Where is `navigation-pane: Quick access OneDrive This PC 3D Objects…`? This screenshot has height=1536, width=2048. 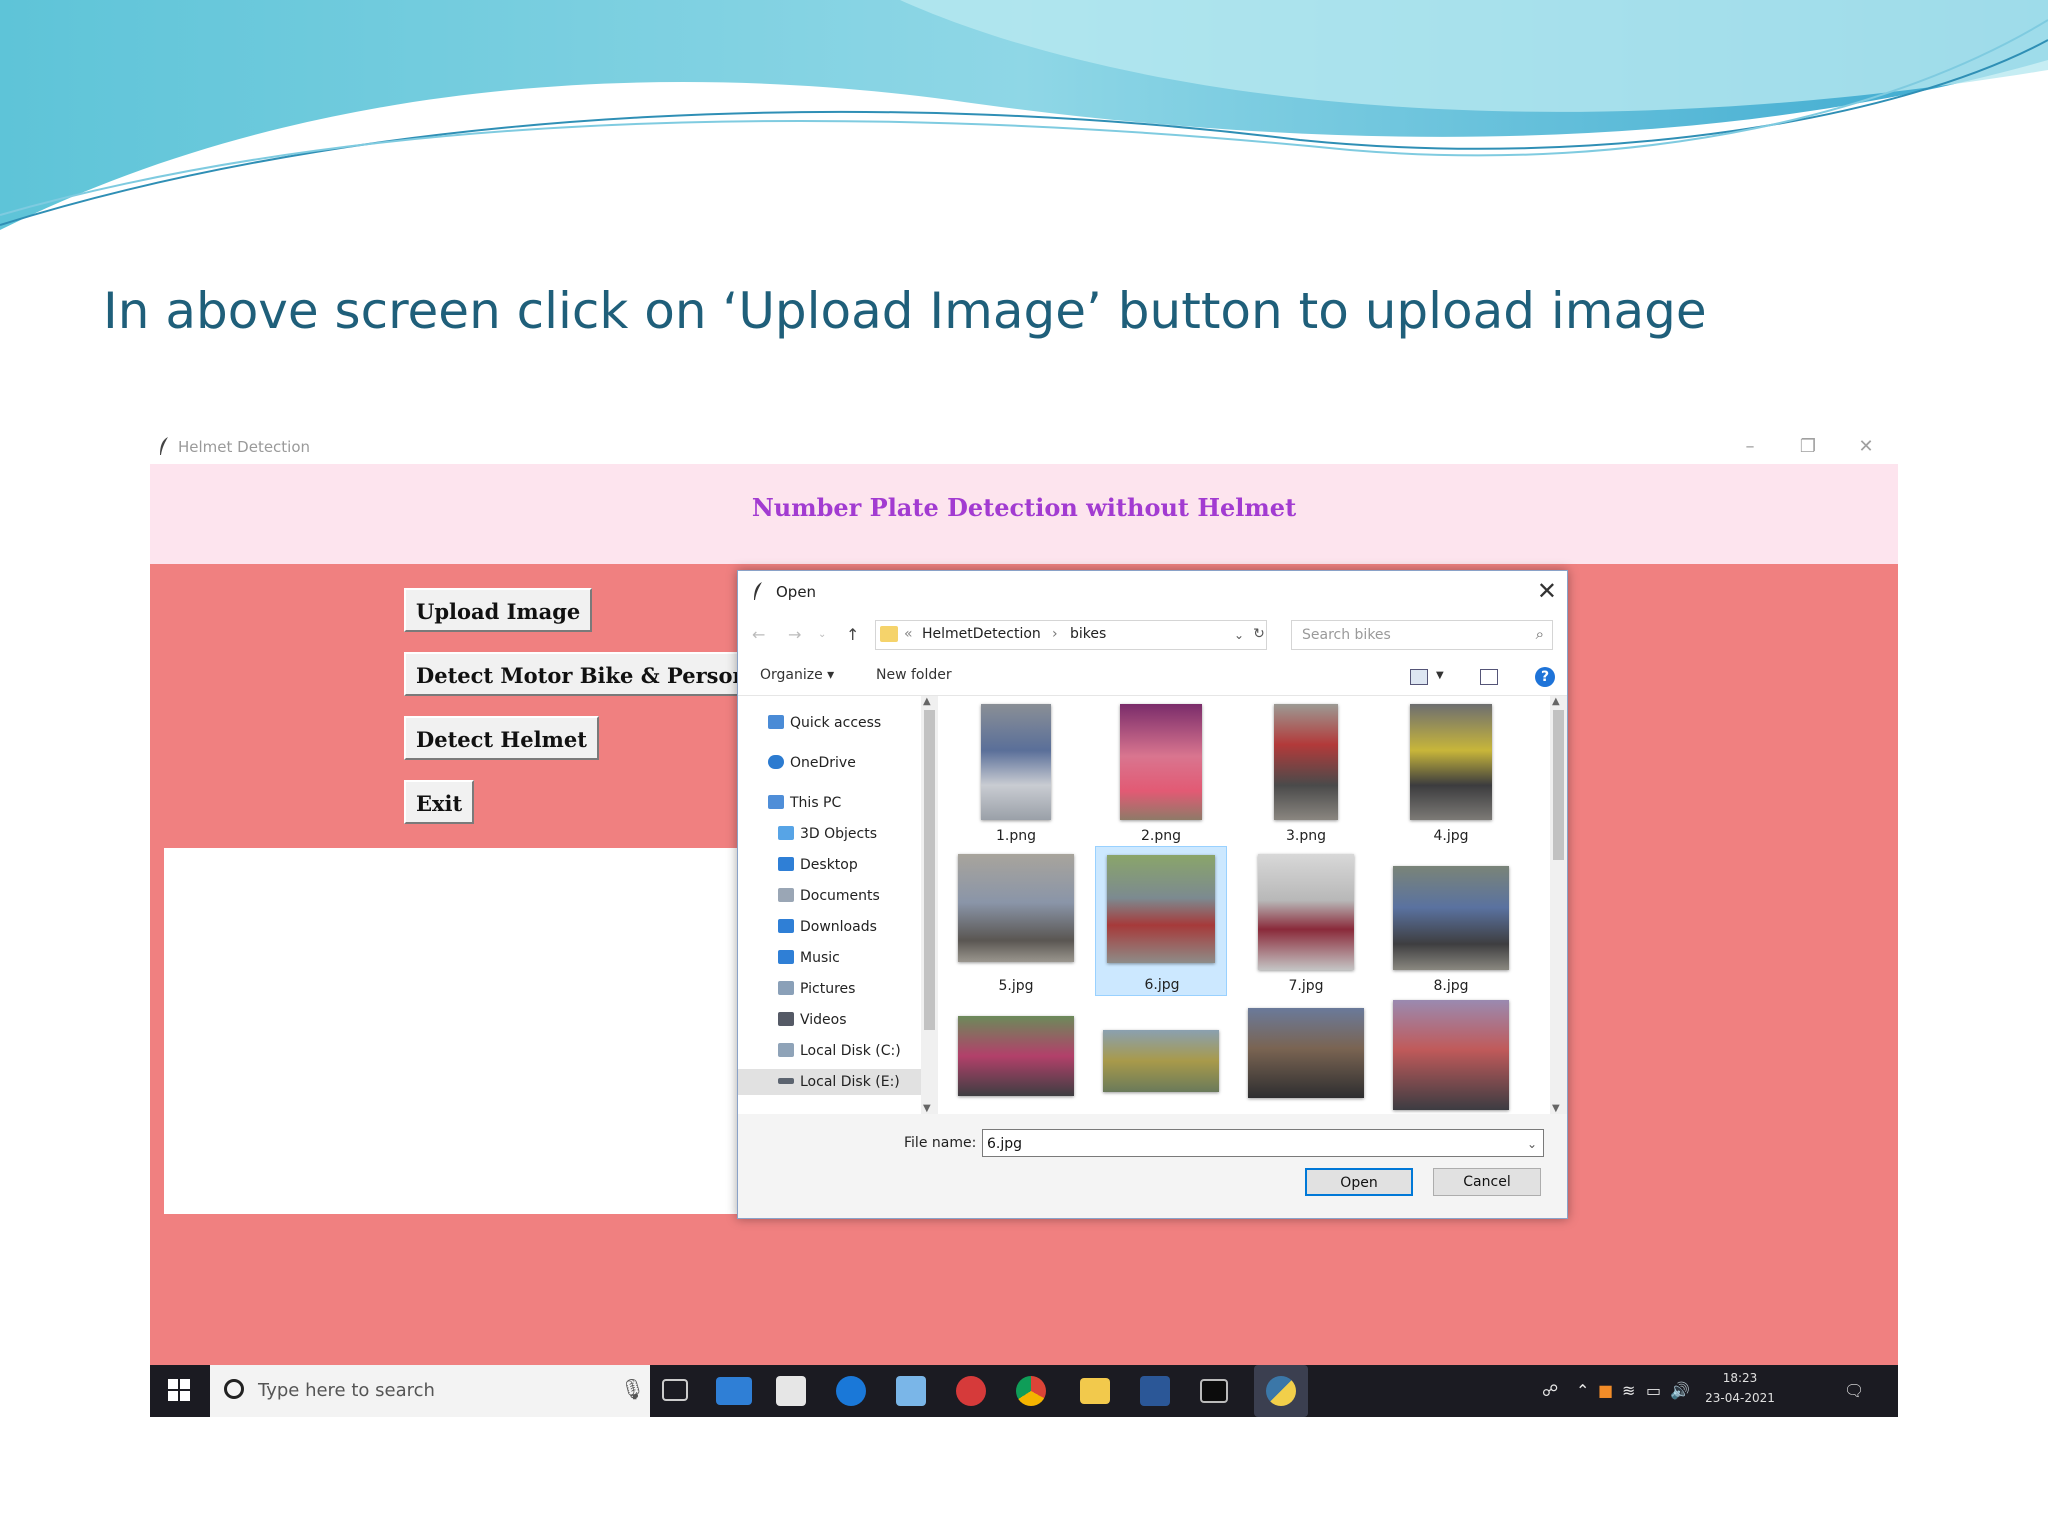 navigation-pane: Quick access OneDrive This PC 3D Objects… is located at coordinates (838, 905).